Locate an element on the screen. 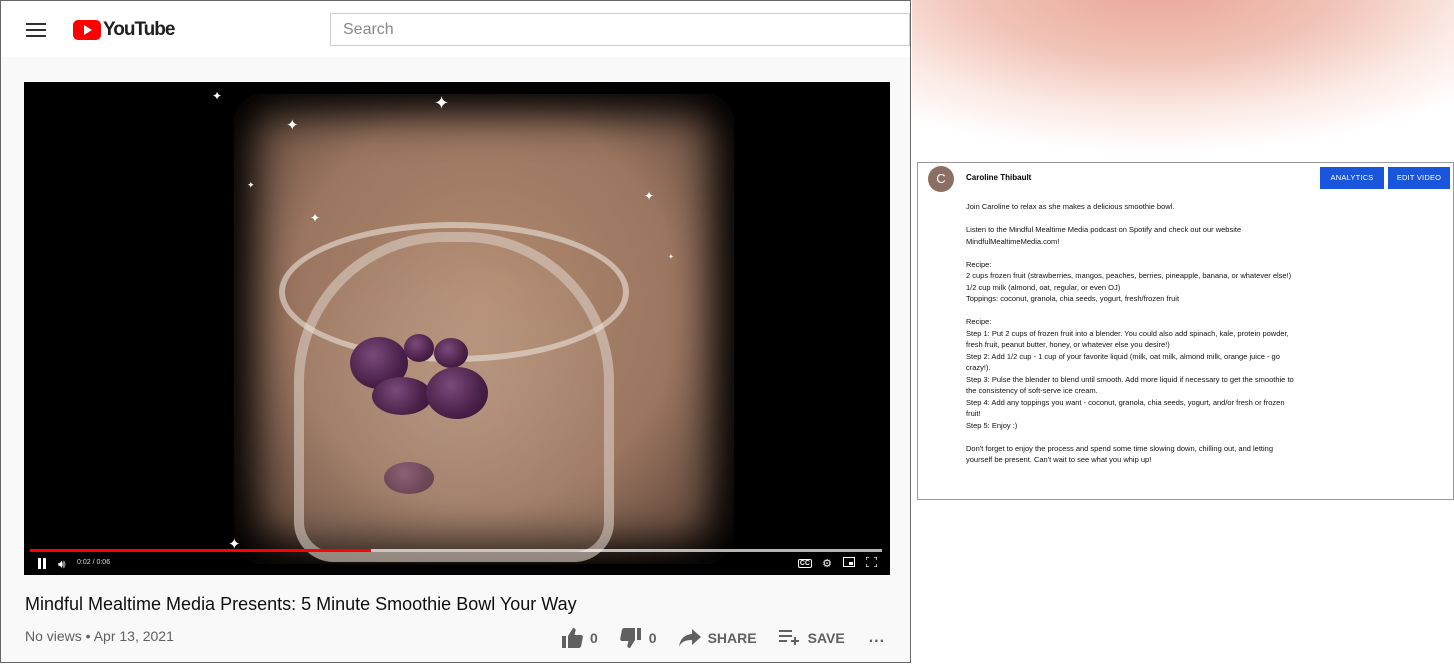 The image size is (1454, 666). time-display: 0:02 / 0:06 is located at coordinates (94, 562).